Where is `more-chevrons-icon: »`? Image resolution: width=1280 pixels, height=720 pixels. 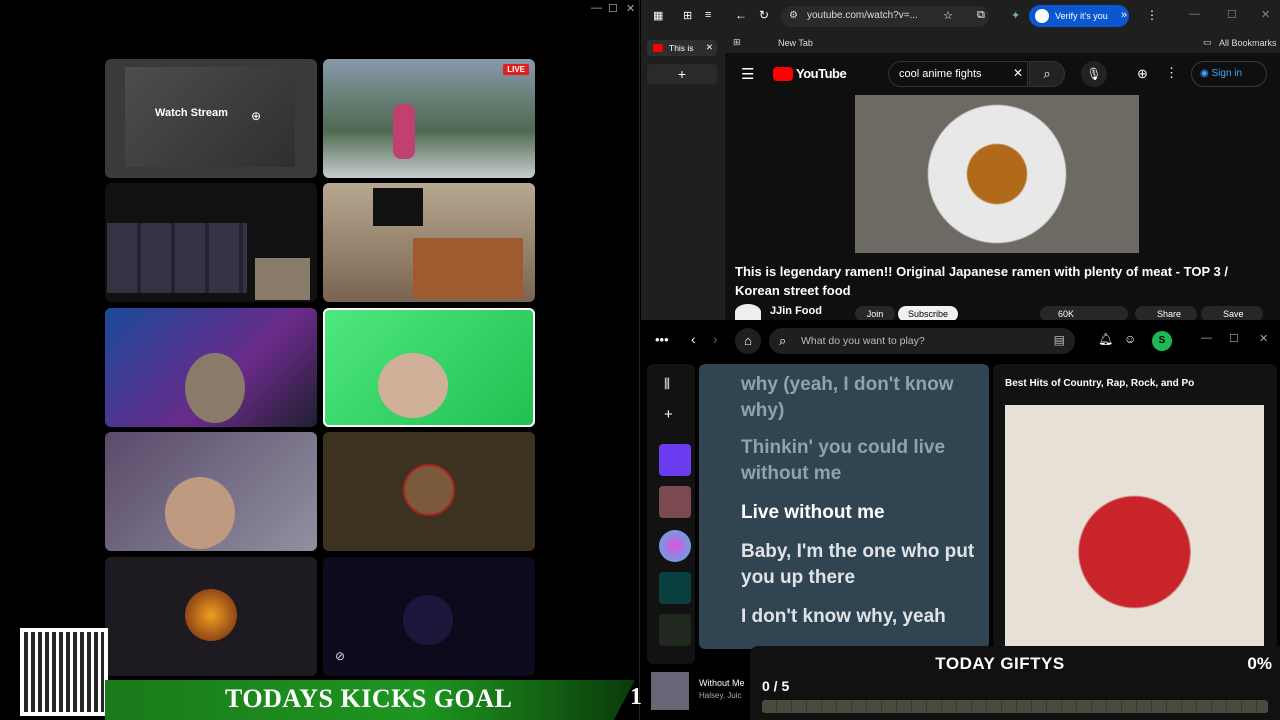 more-chevrons-icon: » is located at coordinates (1124, 15).